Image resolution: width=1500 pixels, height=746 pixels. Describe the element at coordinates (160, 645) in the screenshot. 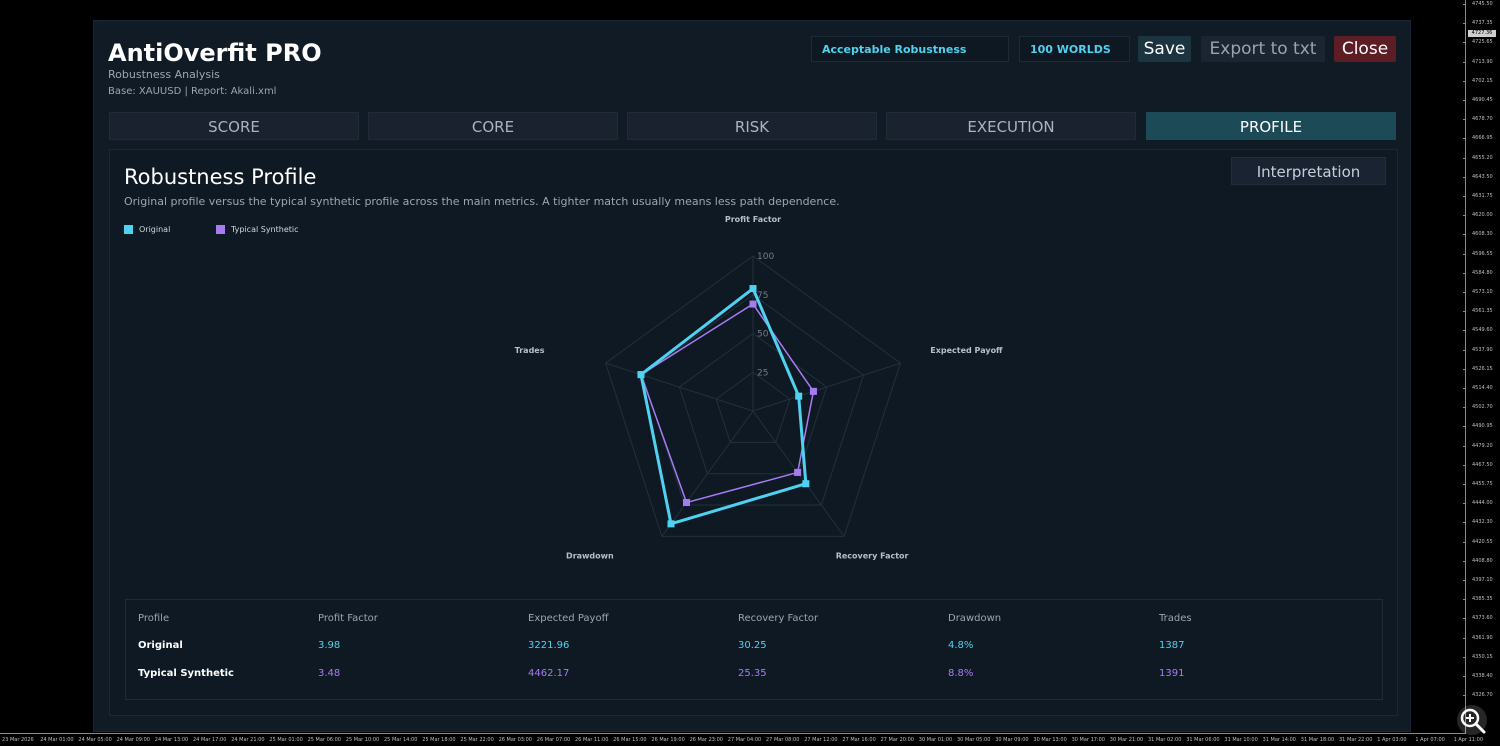

I see `row-label-original: Original` at that location.